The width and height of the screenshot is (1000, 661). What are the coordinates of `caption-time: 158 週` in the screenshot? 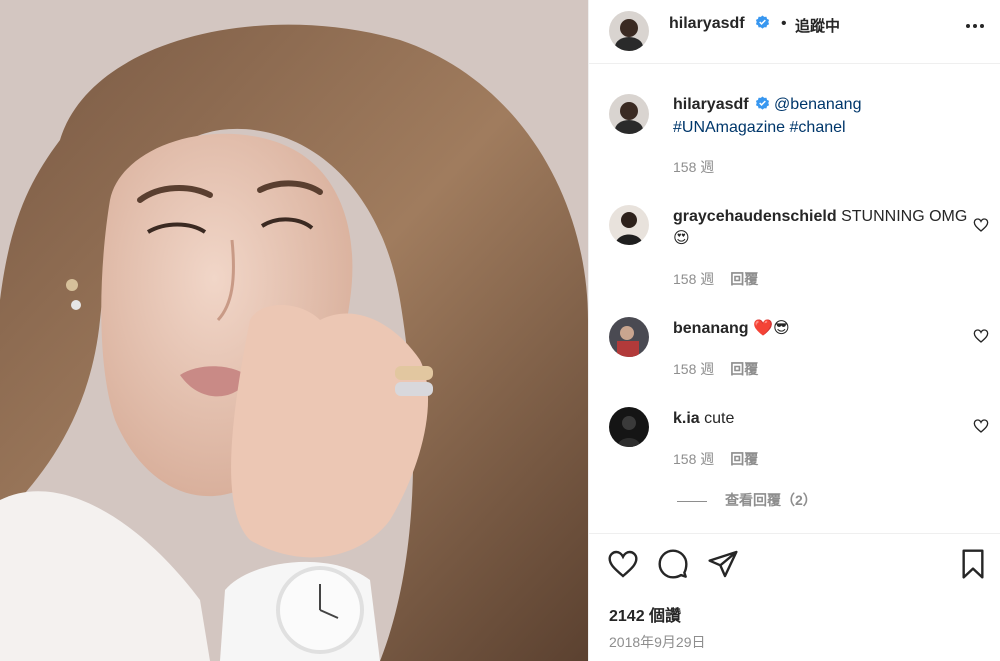 It's located at (693, 167).